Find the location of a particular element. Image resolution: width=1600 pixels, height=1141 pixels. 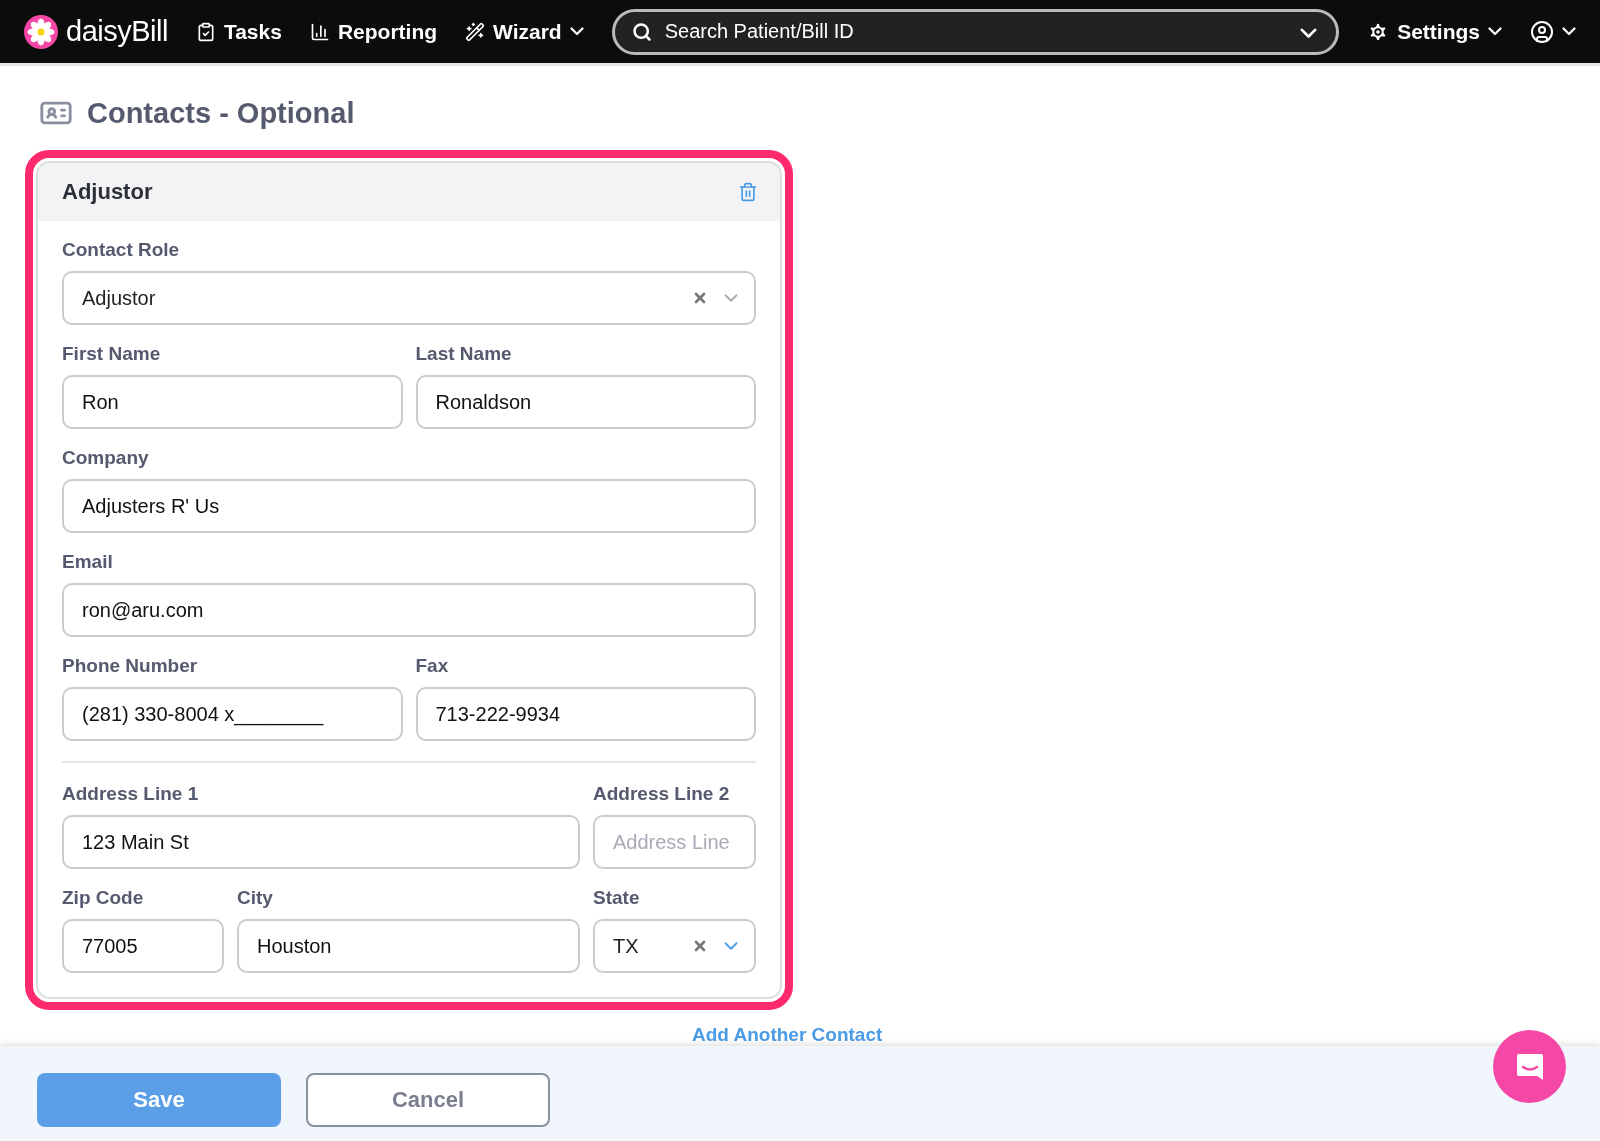

nav-link: Reporting is located at coordinates (373, 31).